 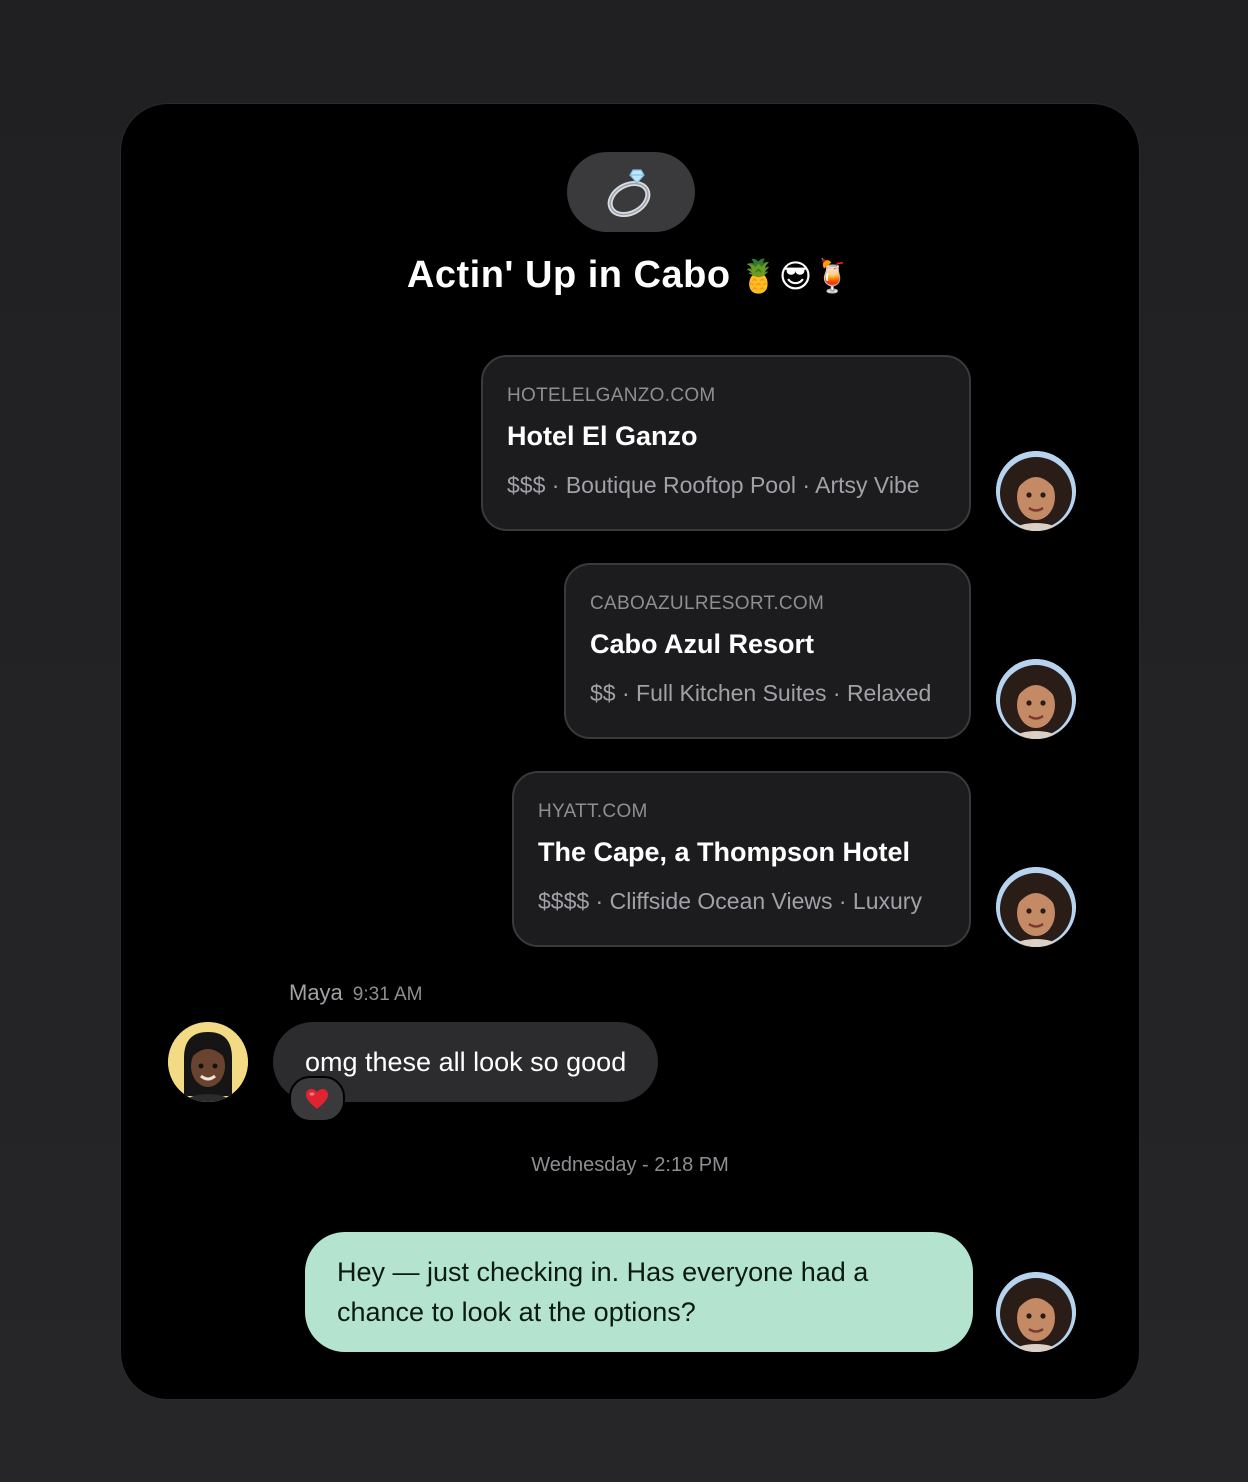 I want to click on conversation-title: Actin' Up in Cabo 🍍😎🍹, so click(x=630, y=275).